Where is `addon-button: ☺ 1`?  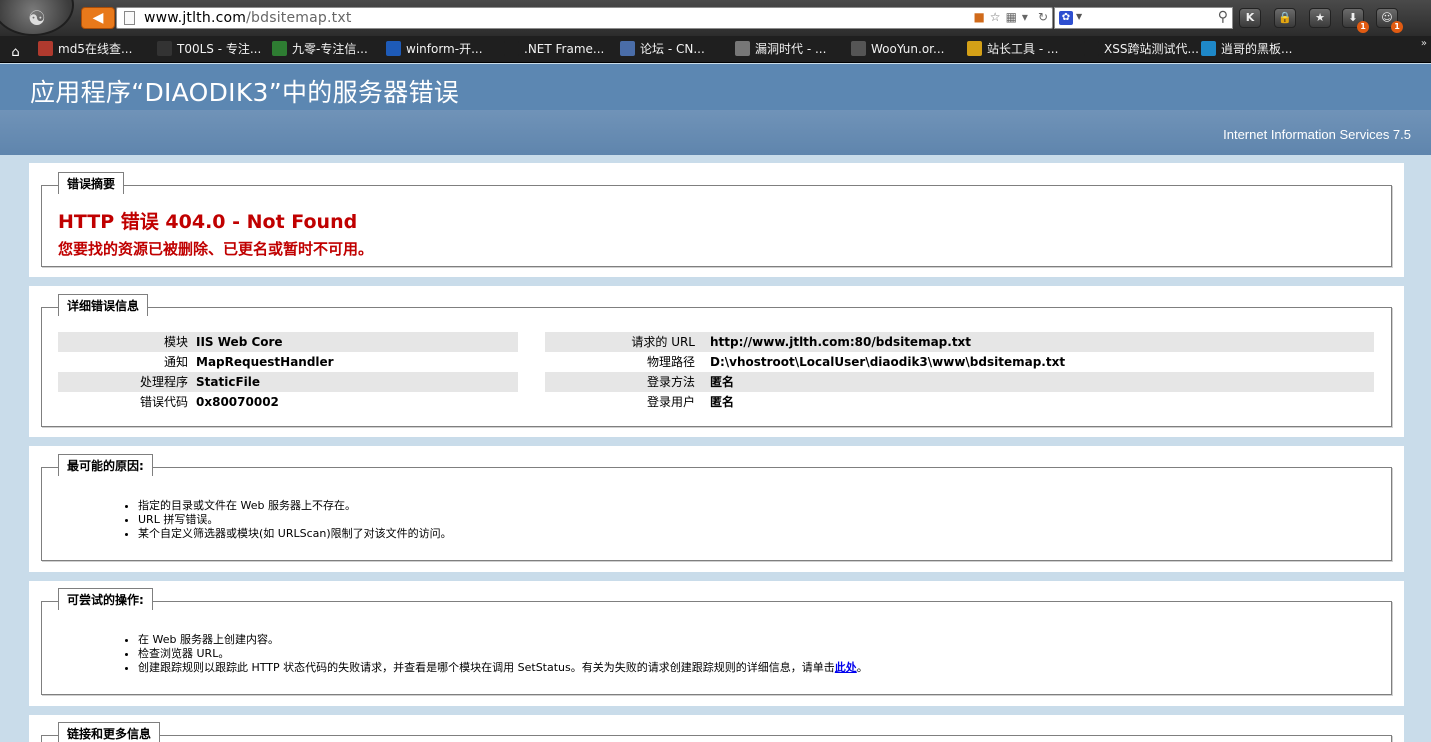
addon-button: ☺ 1 is located at coordinates (1389, 20).